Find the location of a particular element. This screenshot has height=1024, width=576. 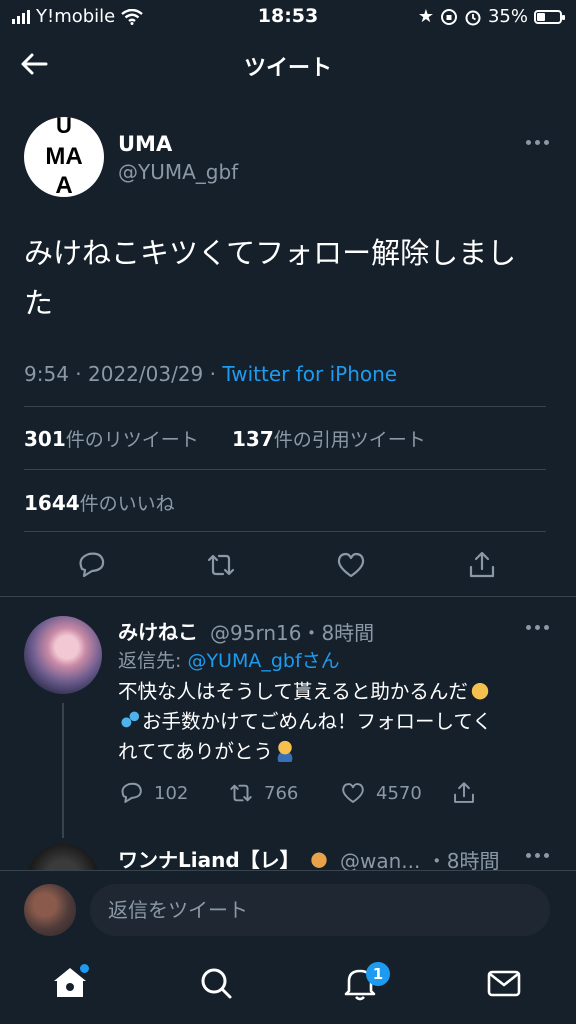

svg-text: A is located at coordinates (63, 184).